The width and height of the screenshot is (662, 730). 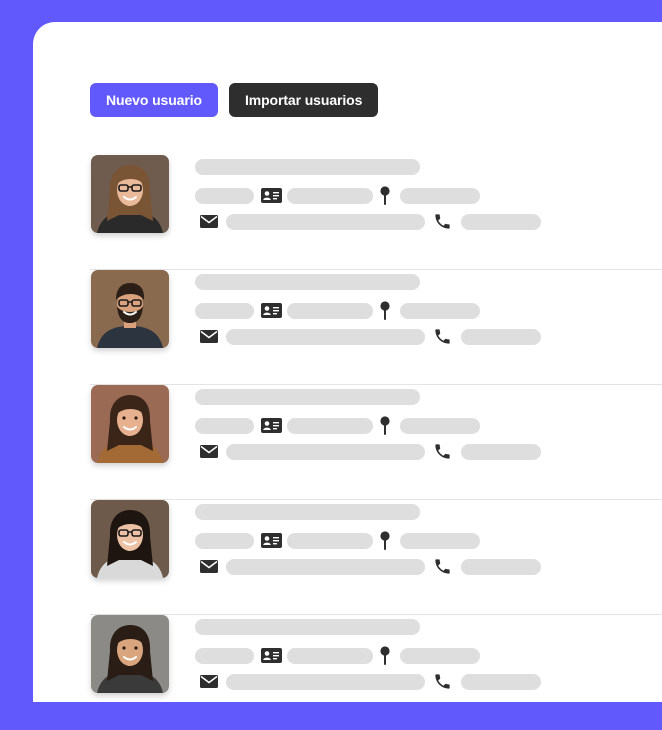 I want to click on toolbar: Nuevo usuario Importar usuarios, so click(x=234, y=100).